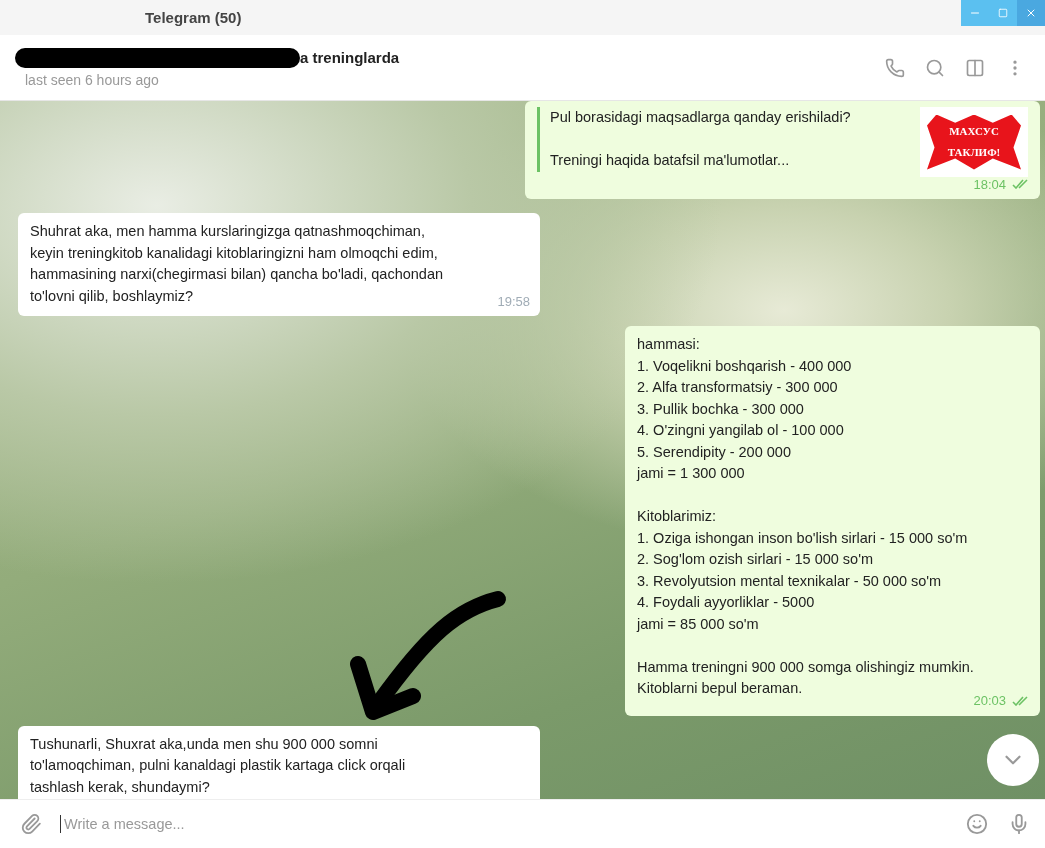 This screenshot has width=1045, height=848. What do you see at coordinates (1013, 760) in the screenshot?
I see `scroll-down-button` at bounding box center [1013, 760].